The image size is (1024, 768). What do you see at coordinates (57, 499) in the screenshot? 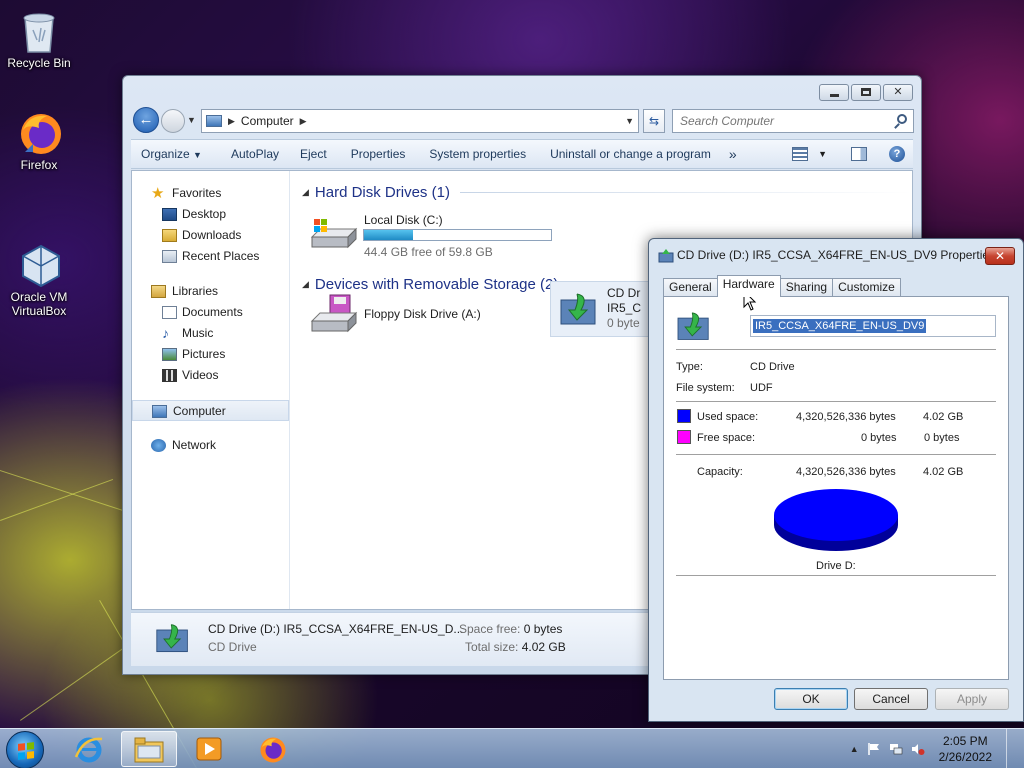
I see `wallpaper-line` at bounding box center [57, 499].